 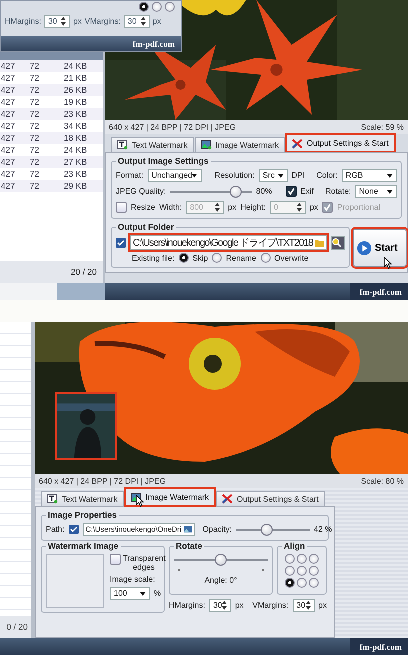 What do you see at coordinates (295, 546) in the screenshot?
I see `group-title: Align` at bounding box center [295, 546].